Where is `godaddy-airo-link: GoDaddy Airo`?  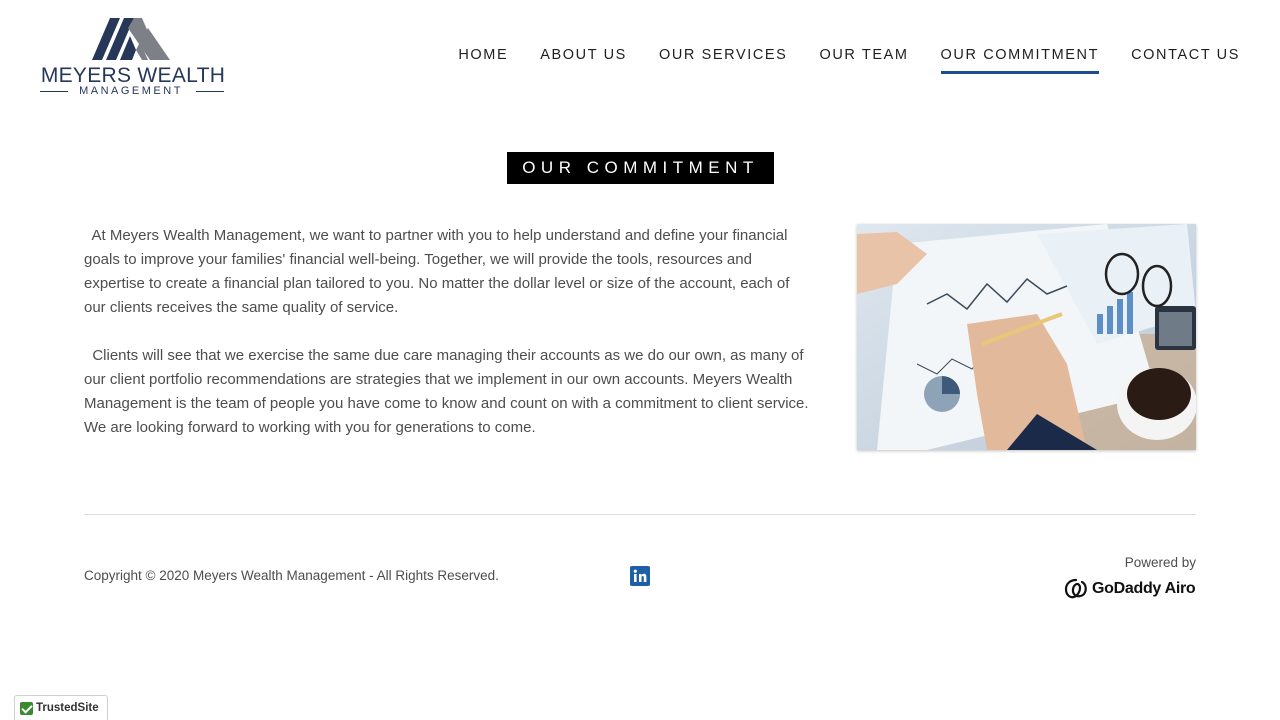
godaddy-airo-link: GoDaddy Airo is located at coordinates (1131, 589).